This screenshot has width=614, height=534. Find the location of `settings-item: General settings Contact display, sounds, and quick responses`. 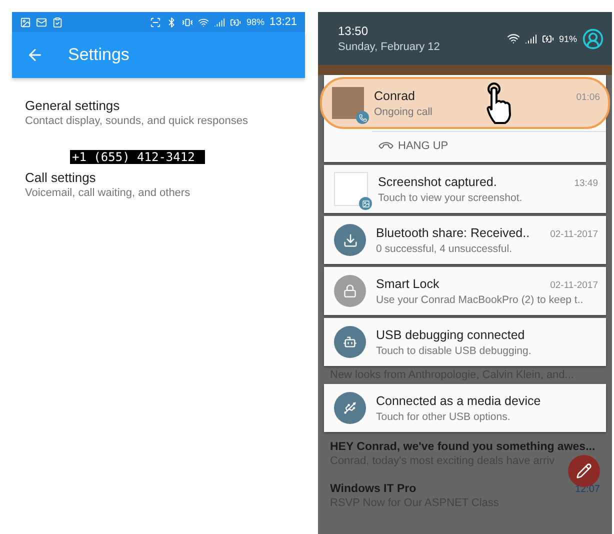

settings-item: General settings Contact display, sounds, and quick responses is located at coordinates (158, 112).